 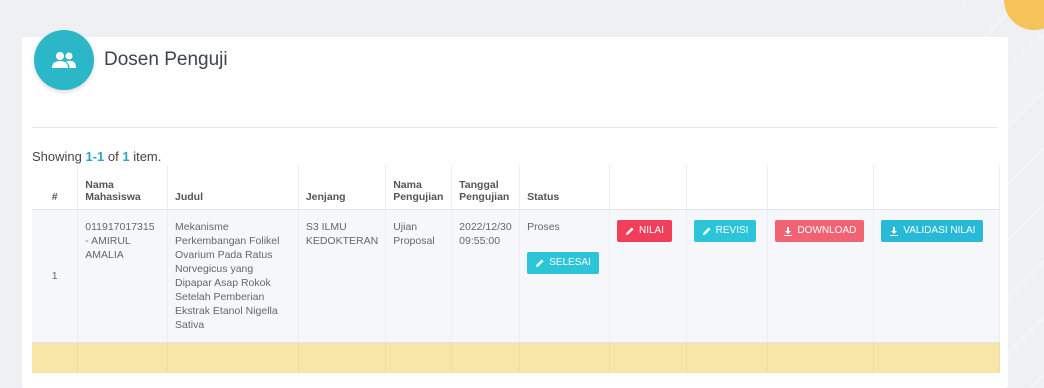 I want to click on validasi-nilai-button: VALIDASI NILAI, so click(x=932, y=231).